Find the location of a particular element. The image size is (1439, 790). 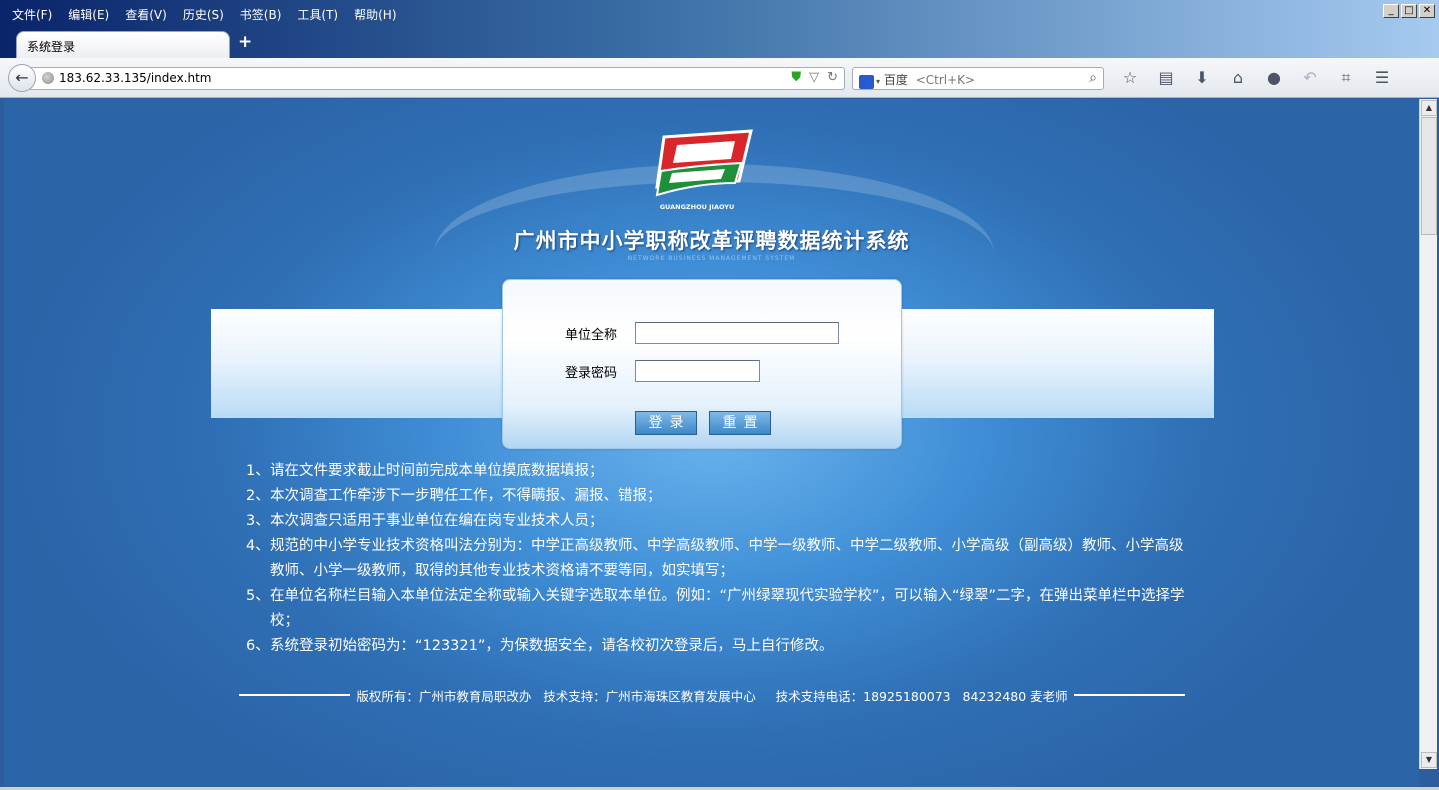

dropdown-arrow-icon: ▽ is located at coordinates (814, 77).